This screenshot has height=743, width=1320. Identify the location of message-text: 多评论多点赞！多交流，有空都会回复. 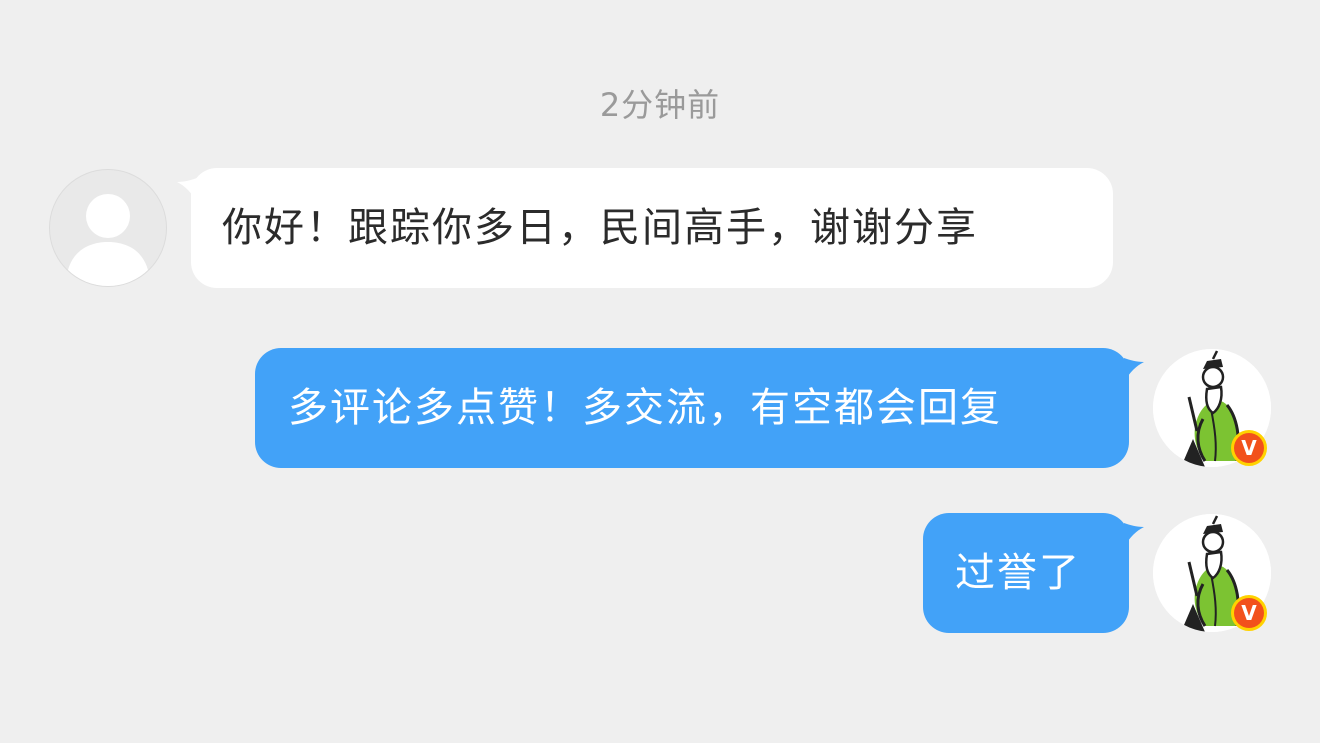
(645, 408).